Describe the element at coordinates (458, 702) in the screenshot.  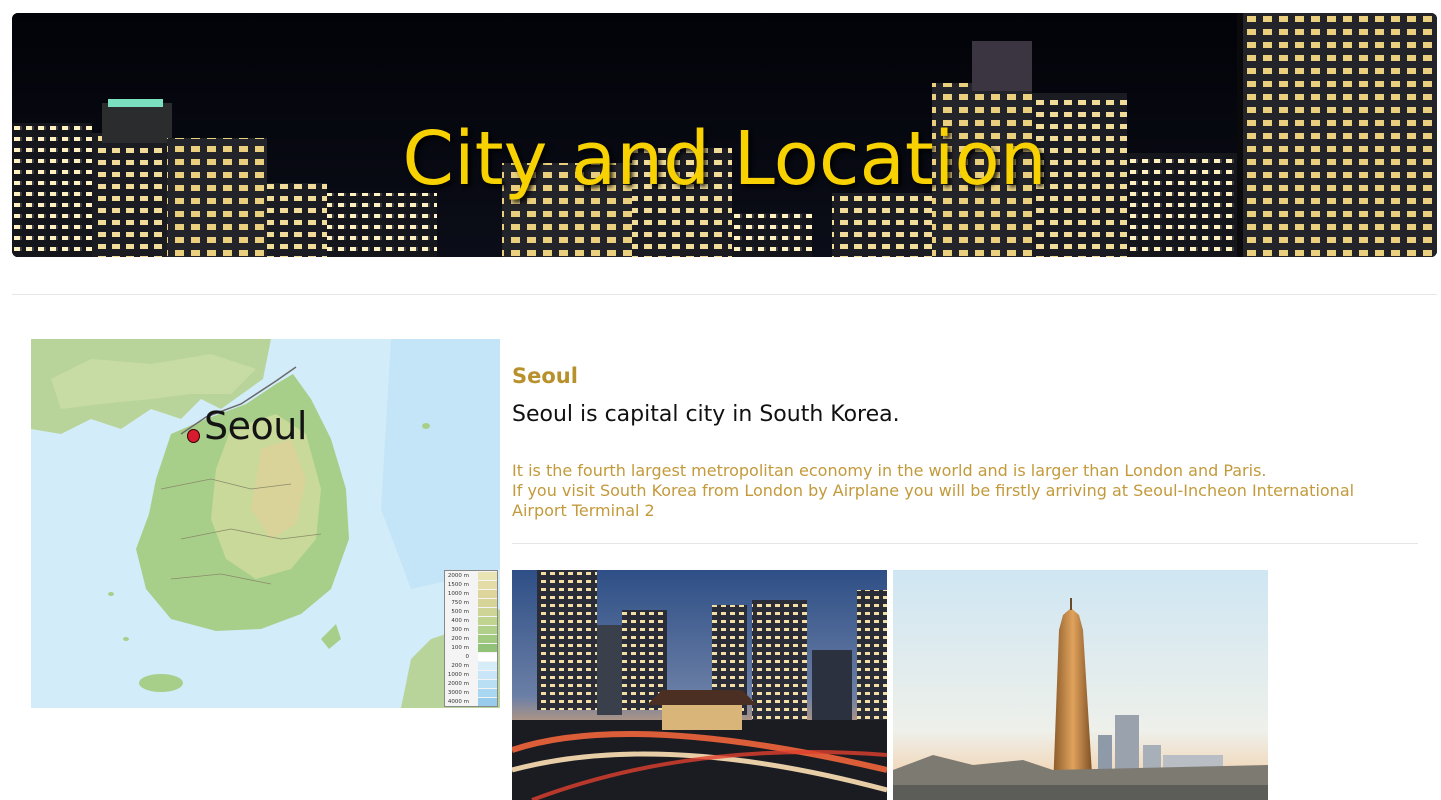
I see `legend-label: 4000 m` at that location.